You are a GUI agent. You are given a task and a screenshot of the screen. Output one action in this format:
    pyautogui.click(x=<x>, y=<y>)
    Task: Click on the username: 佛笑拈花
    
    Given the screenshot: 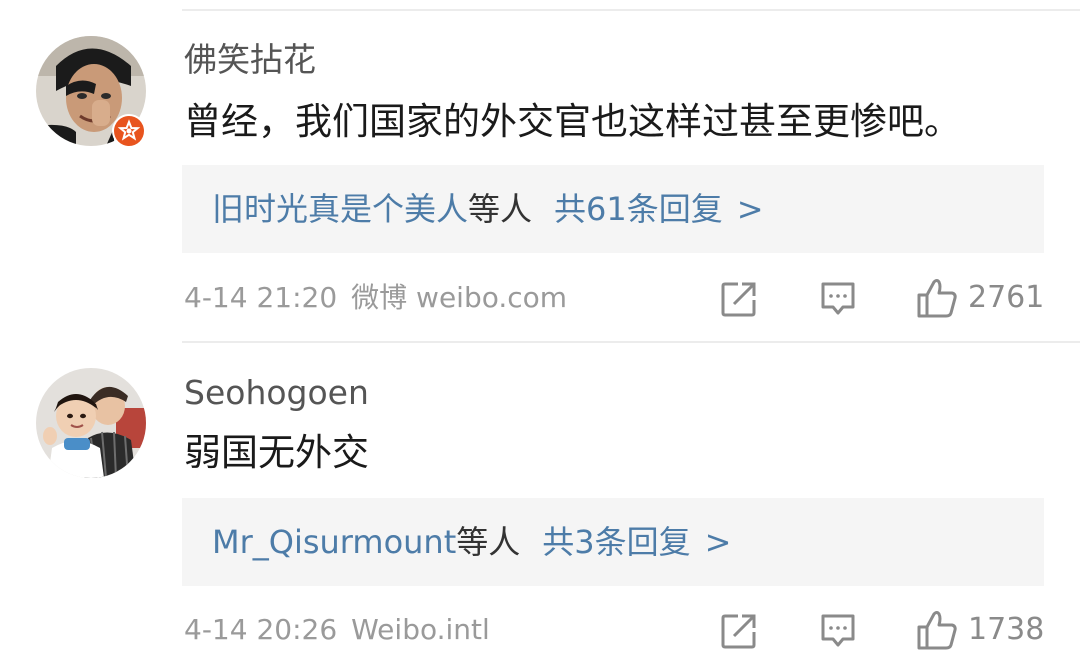 What is the action you would take?
    pyautogui.click(x=250, y=60)
    